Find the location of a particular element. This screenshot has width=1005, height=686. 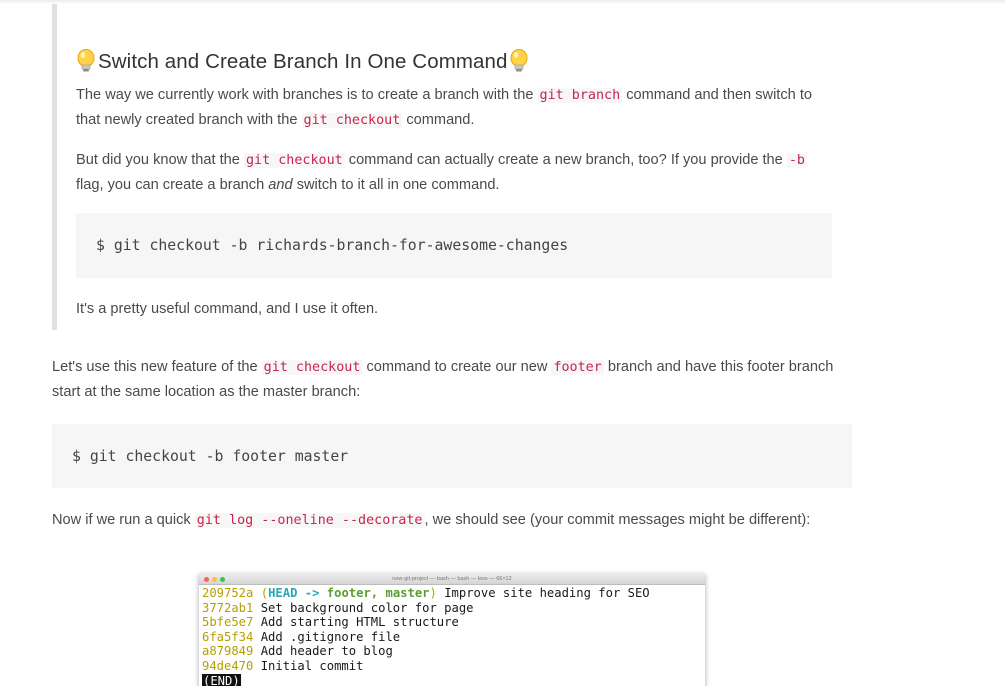

log-line: 3772ab1 Set background color for page is located at coordinates (338, 607).